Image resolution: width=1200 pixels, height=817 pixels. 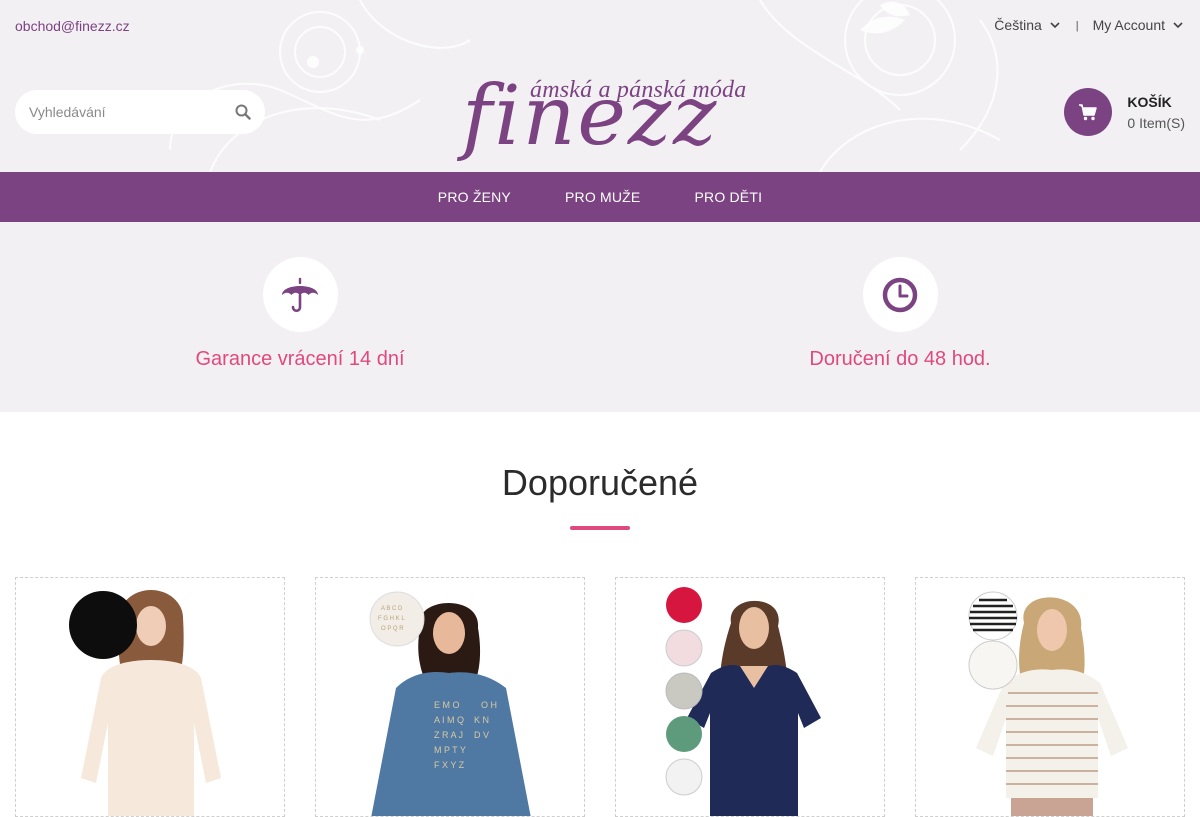 What do you see at coordinates (392, 609) in the screenshot?
I see `svg-text: A B C D` at bounding box center [392, 609].